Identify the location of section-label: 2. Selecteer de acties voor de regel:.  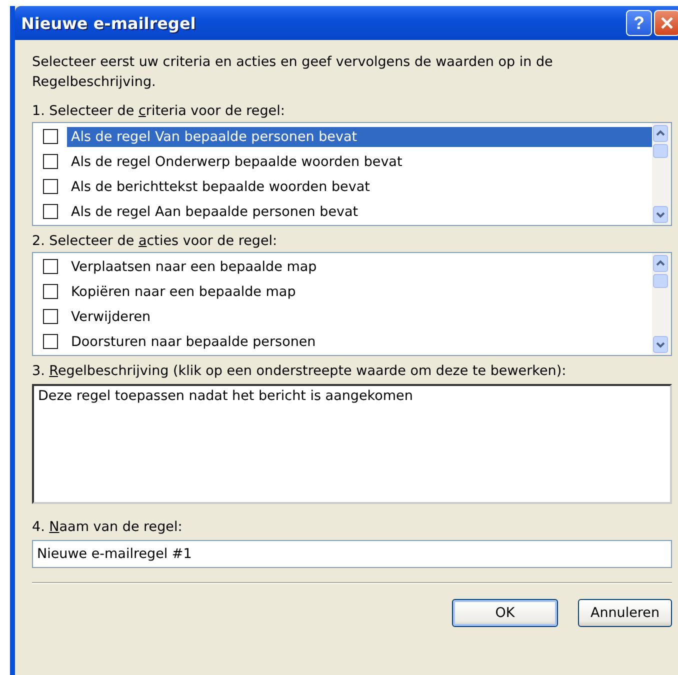
(155, 241).